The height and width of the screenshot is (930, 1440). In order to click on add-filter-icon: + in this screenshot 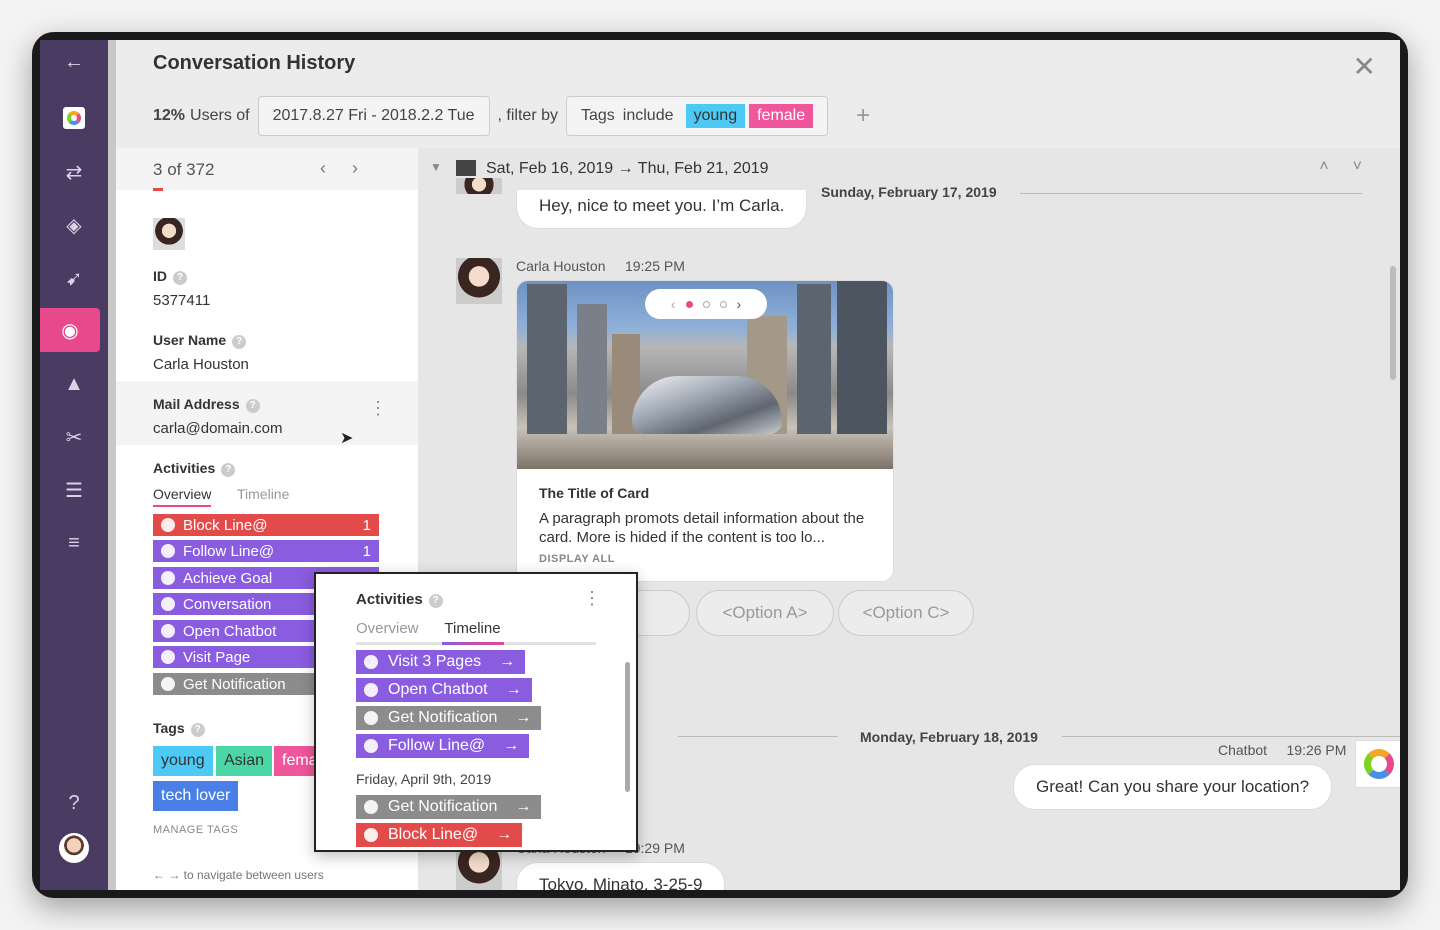, I will do `click(863, 116)`.